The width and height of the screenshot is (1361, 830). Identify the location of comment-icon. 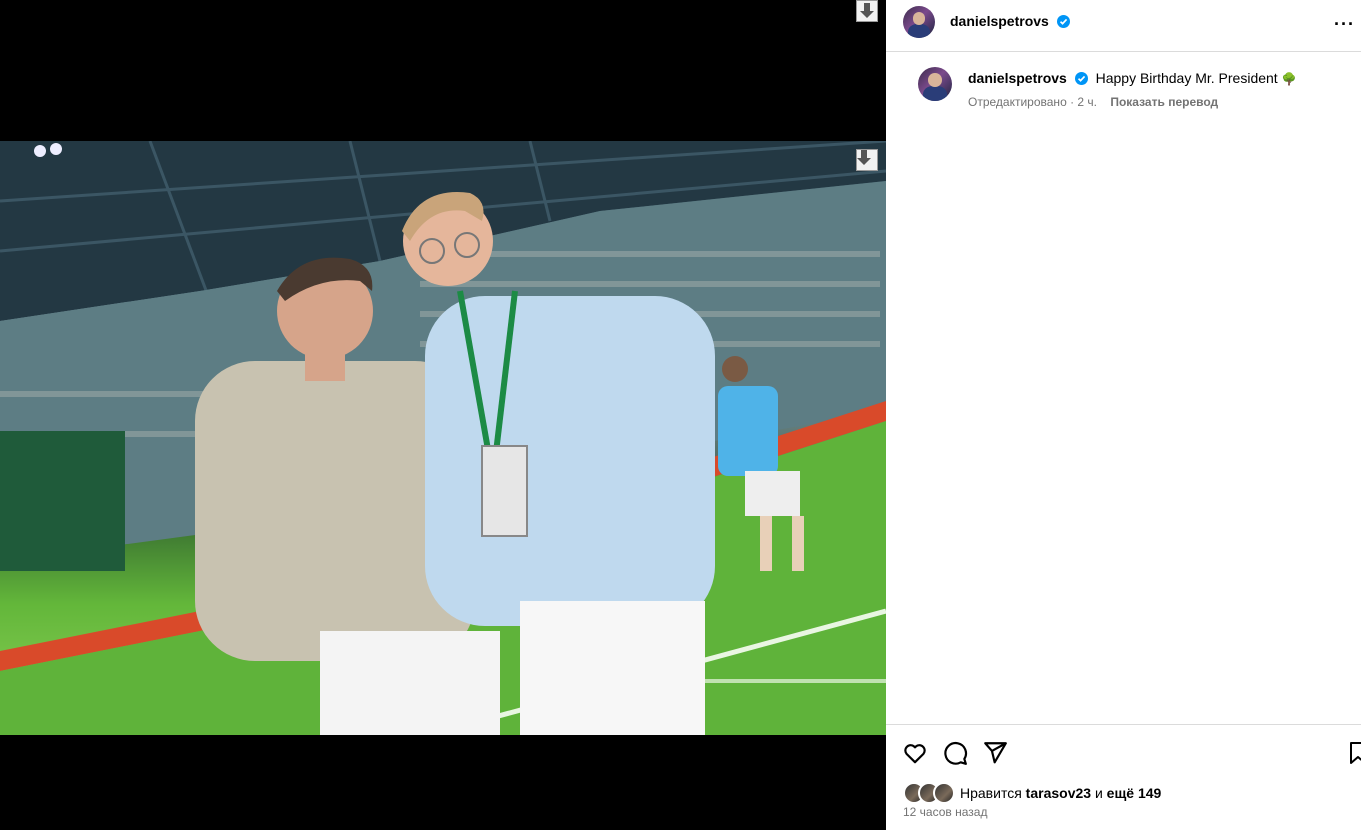
(955, 753).